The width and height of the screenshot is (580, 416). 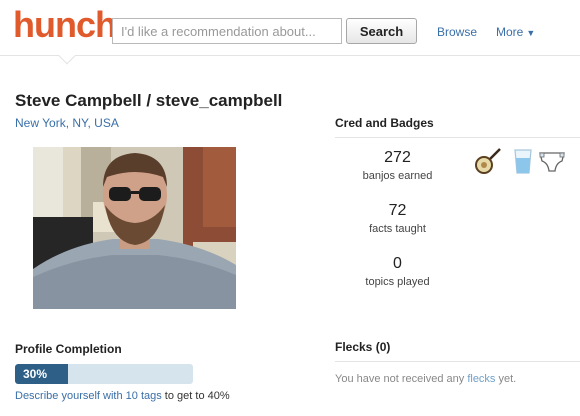 I want to click on hunch-logo: hunch, so click(x=65, y=25).